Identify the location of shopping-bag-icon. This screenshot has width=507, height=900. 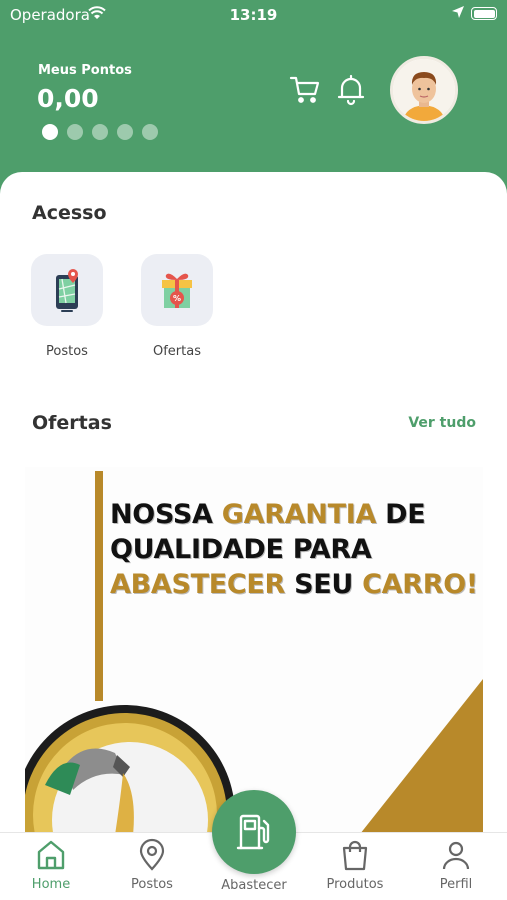
(355, 855).